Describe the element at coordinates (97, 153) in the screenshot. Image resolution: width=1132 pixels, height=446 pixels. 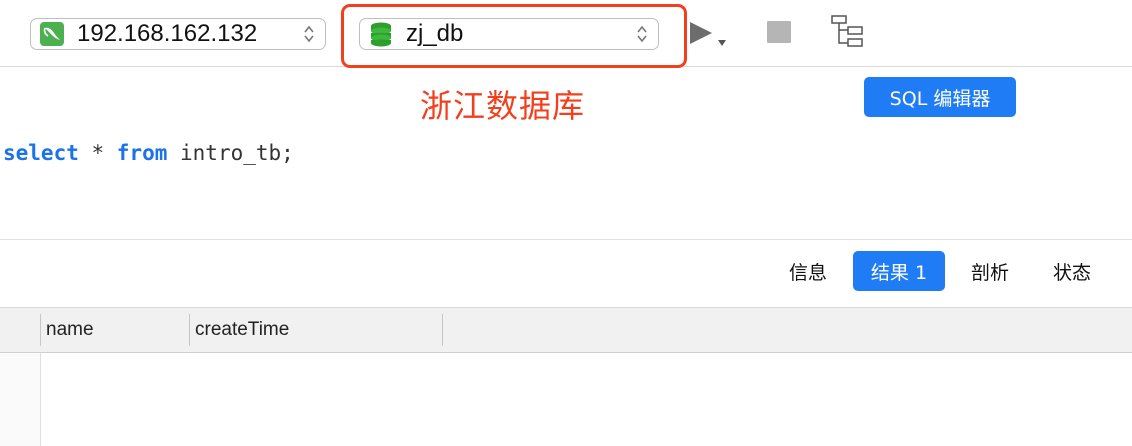
I see `code-star: *` at that location.